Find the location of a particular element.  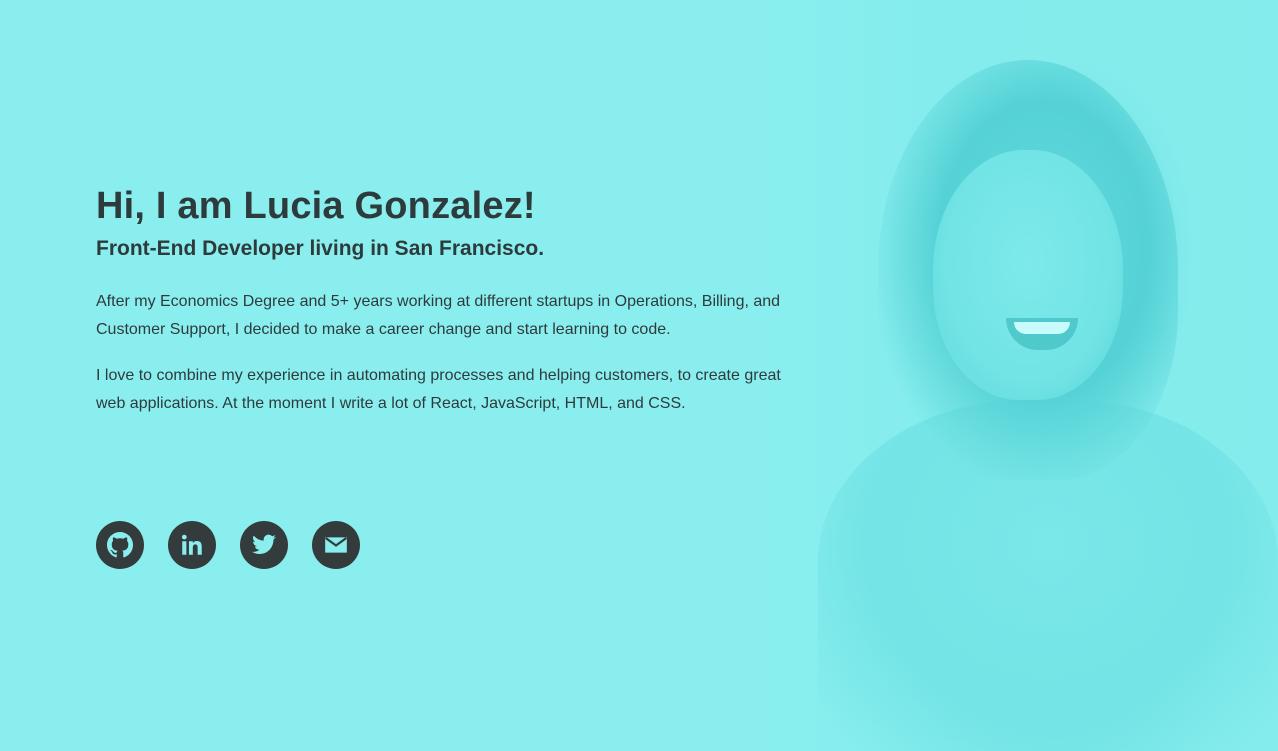

twitter-link-button is located at coordinates (264, 545).